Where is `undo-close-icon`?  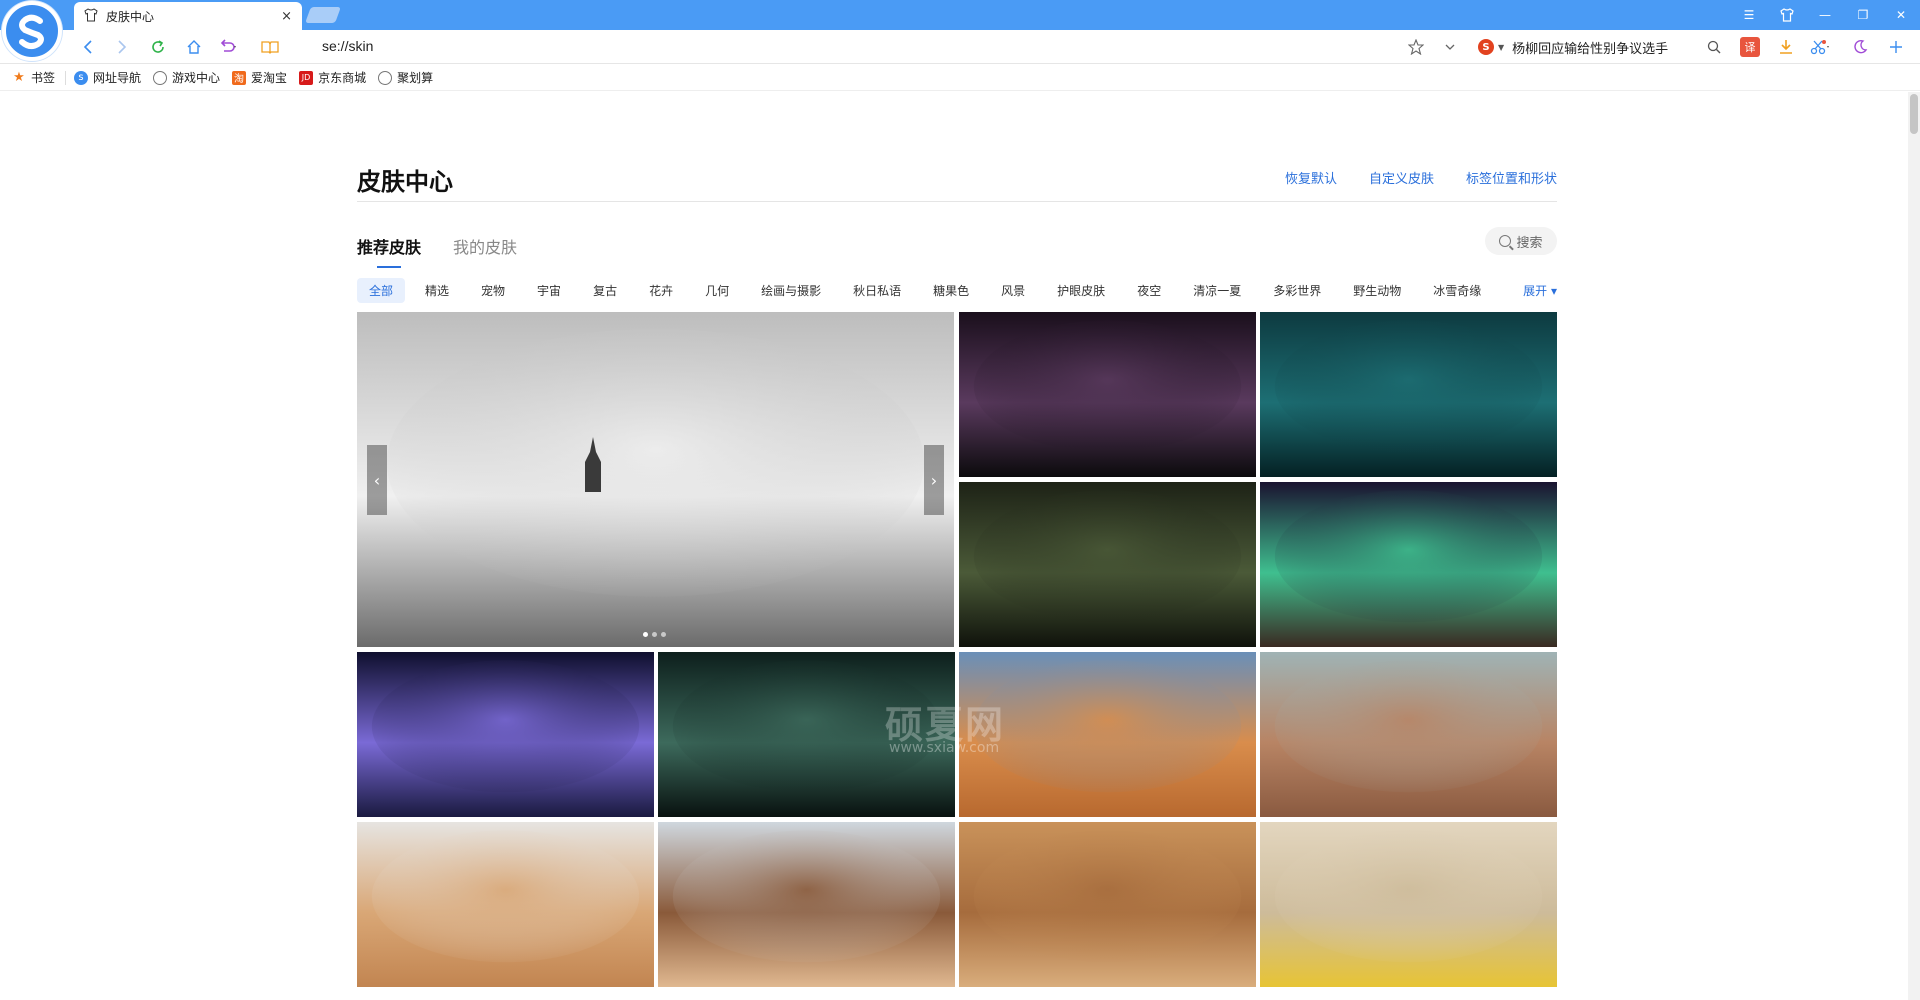 undo-close-icon is located at coordinates (228, 47).